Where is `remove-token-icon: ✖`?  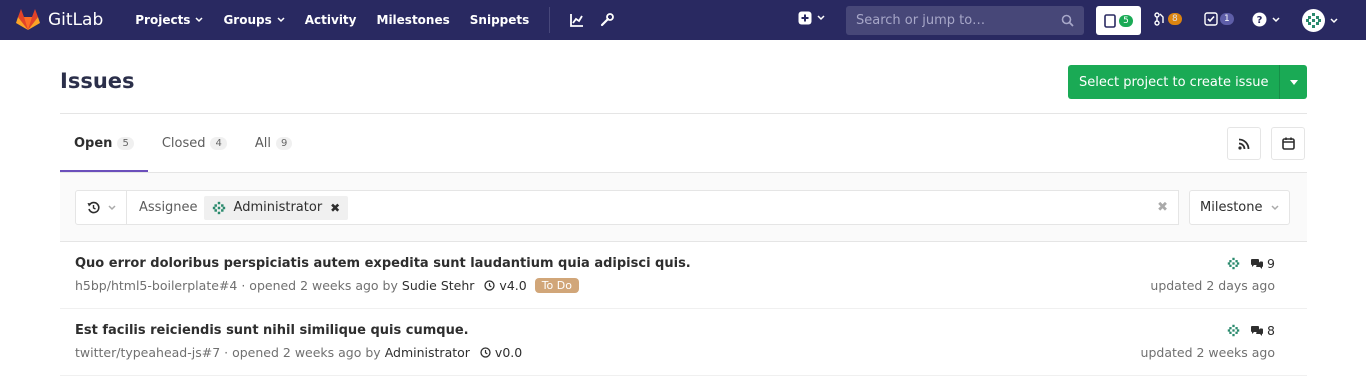 remove-token-icon: ✖ is located at coordinates (335, 208).